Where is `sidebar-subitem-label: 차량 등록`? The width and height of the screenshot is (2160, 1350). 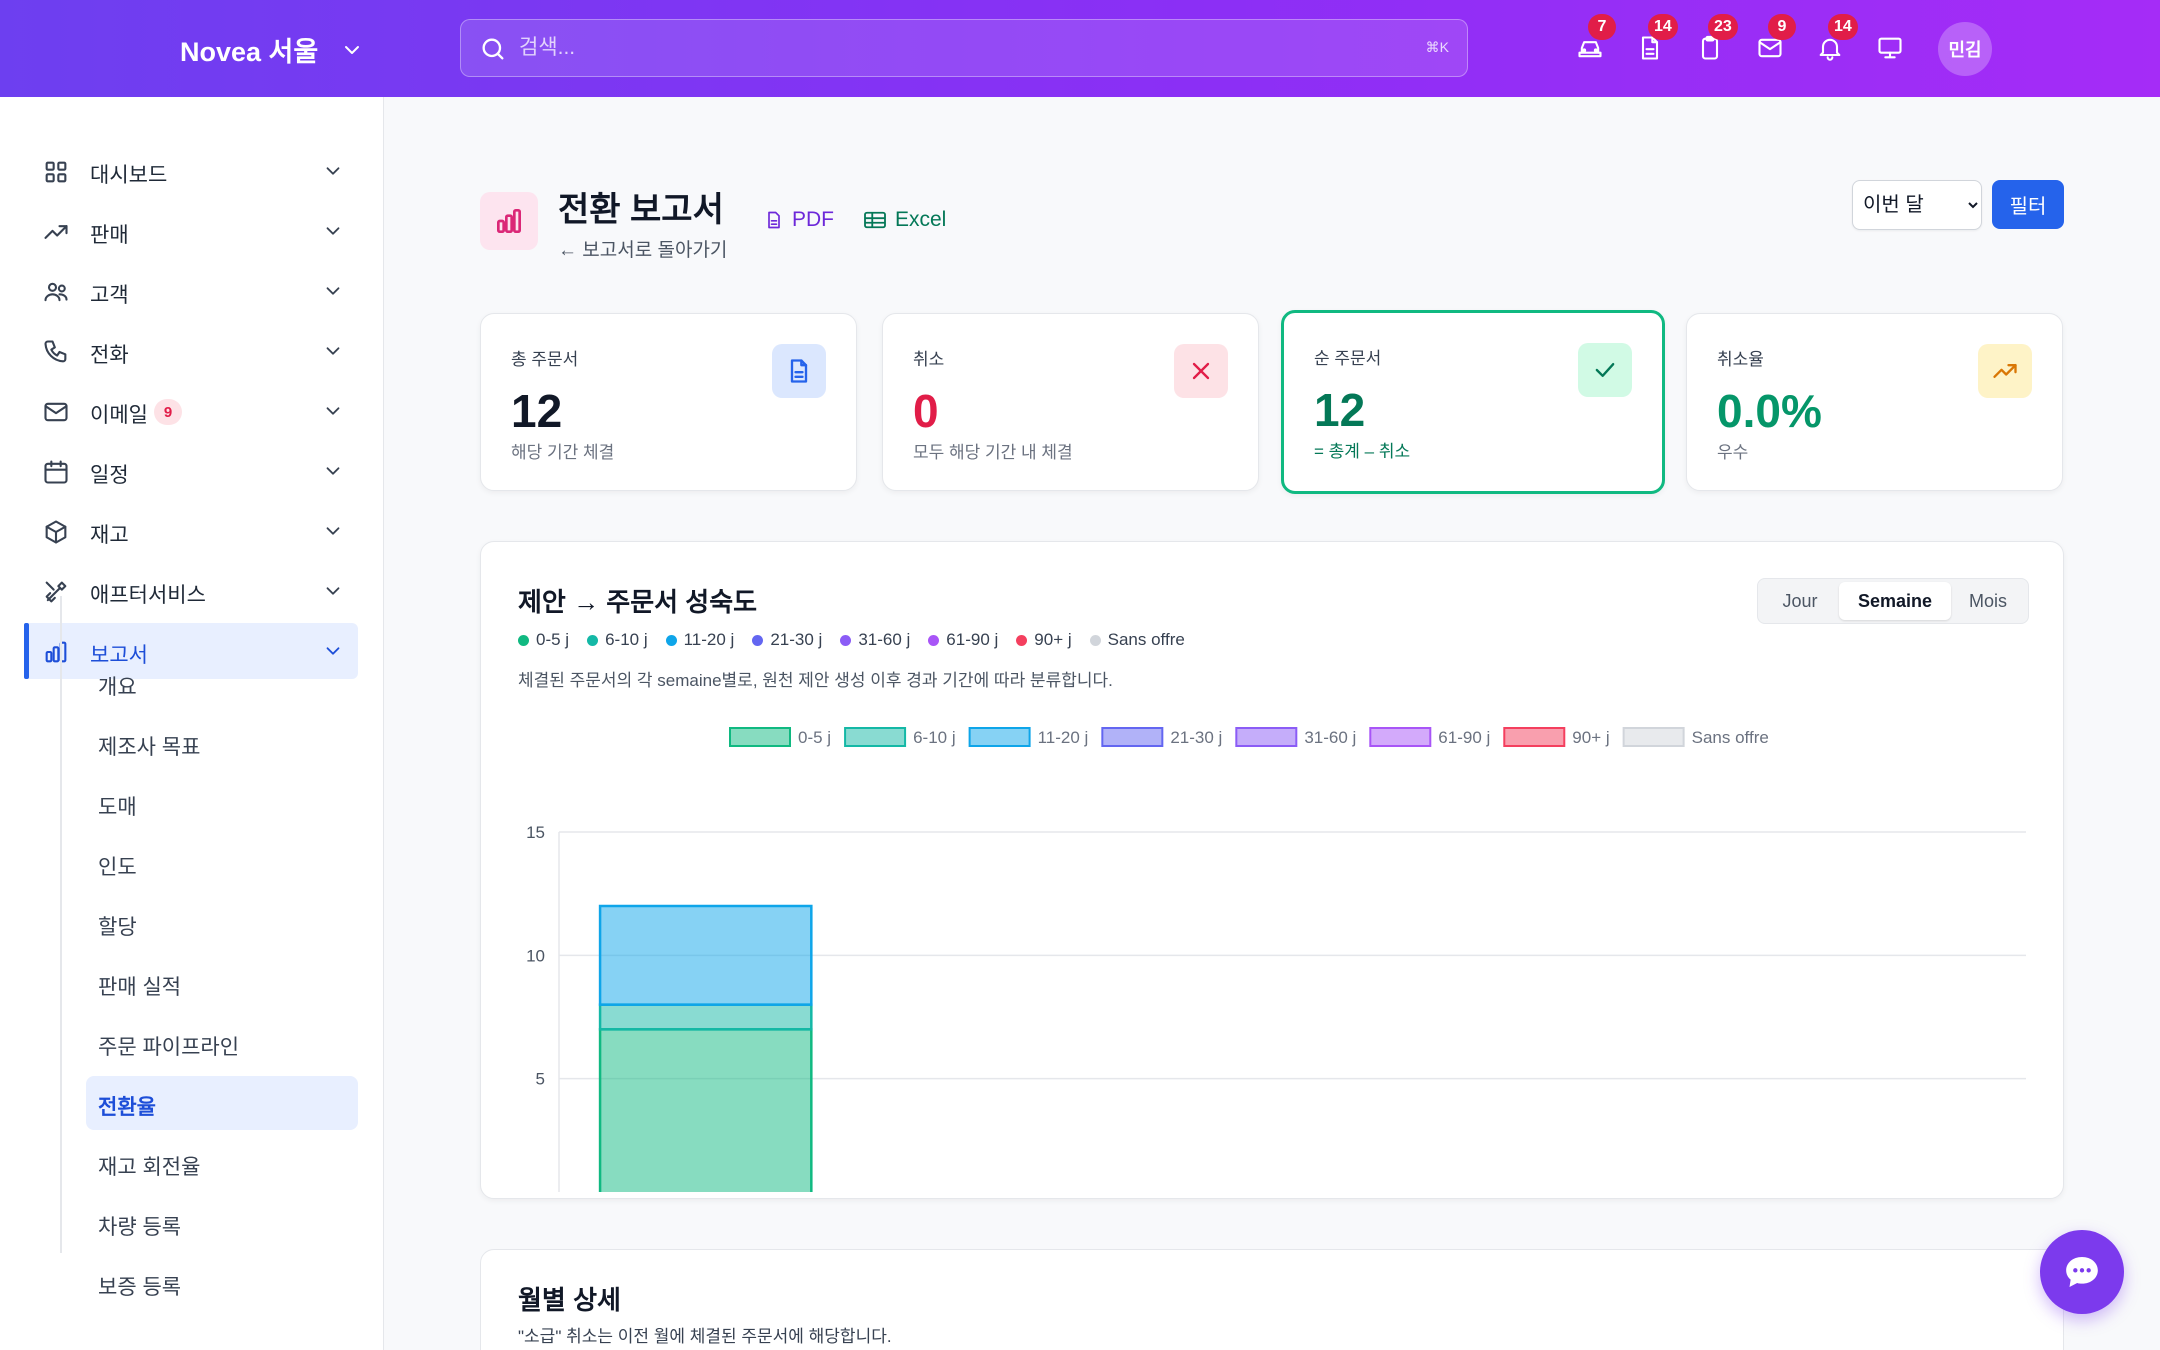
sidebar-subitem-label: 차량 등록 is located at coordinates (140, 1227).